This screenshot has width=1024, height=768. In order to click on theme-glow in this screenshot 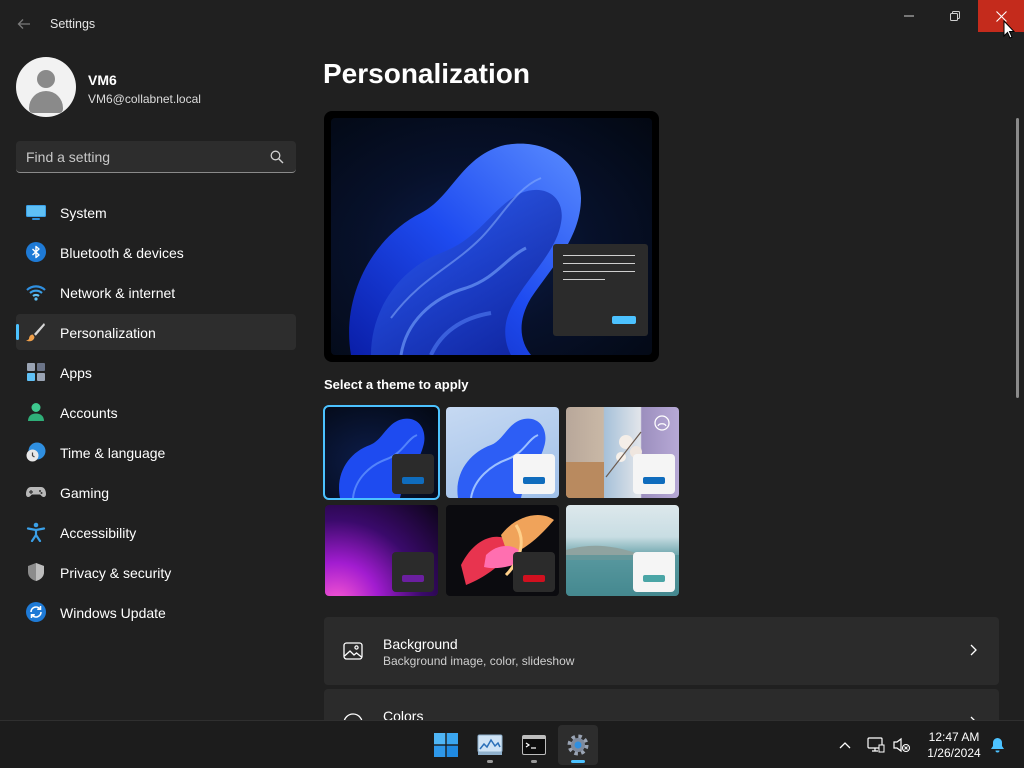, I will do `click(381, 550)`.